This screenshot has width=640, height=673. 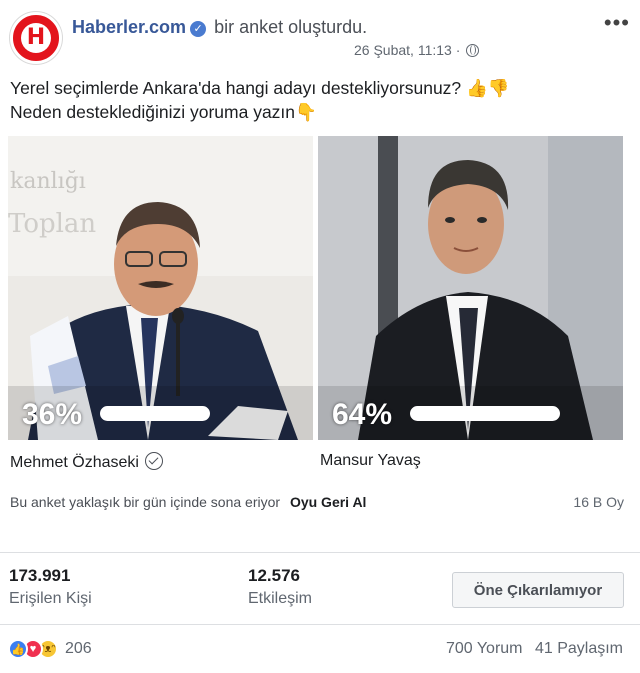 I want to click on logo-mark: H, so click(x=36, y=38).